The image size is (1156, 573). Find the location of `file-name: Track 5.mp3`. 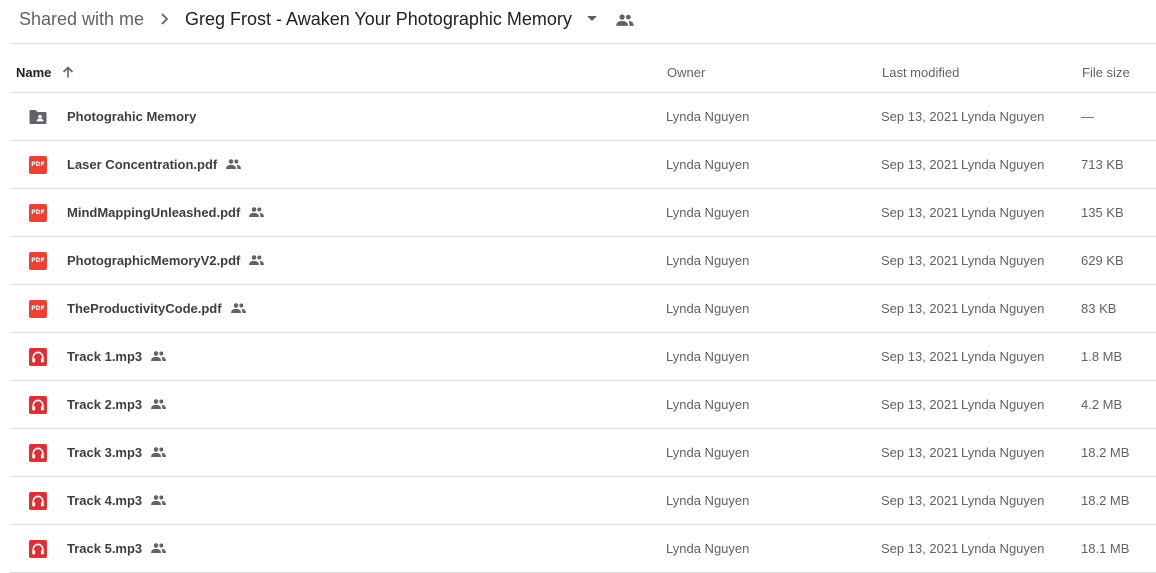

file-name: Track 5.mp3 is located at coordinates (117, 549).